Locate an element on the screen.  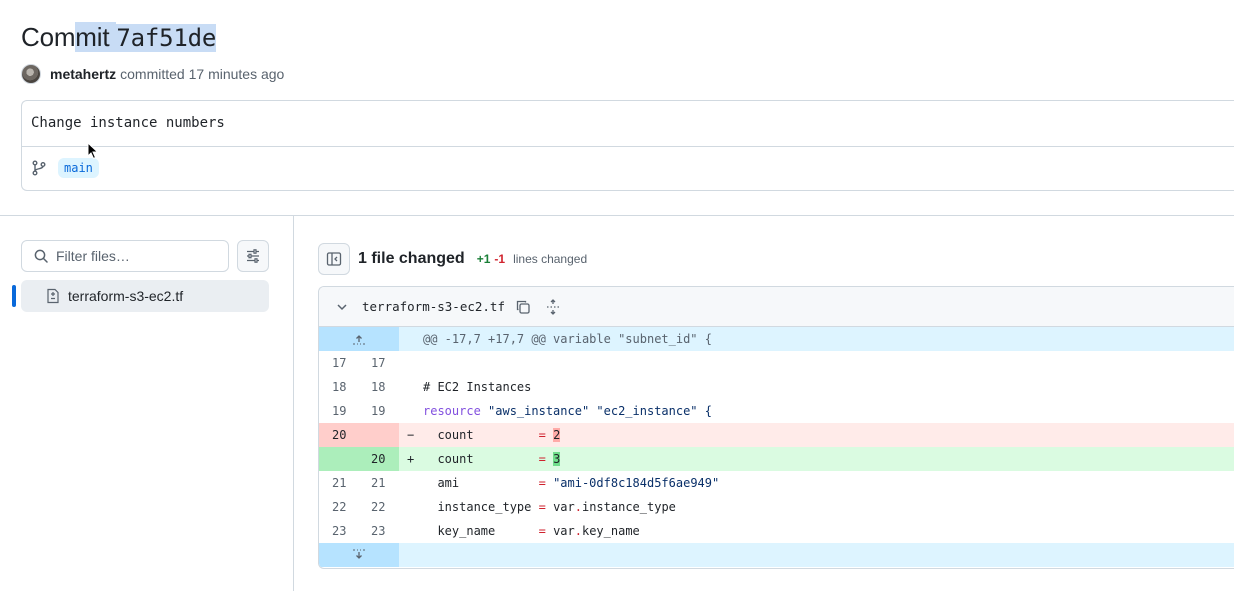
code-key: key_name is located at coordinates (481, 531).